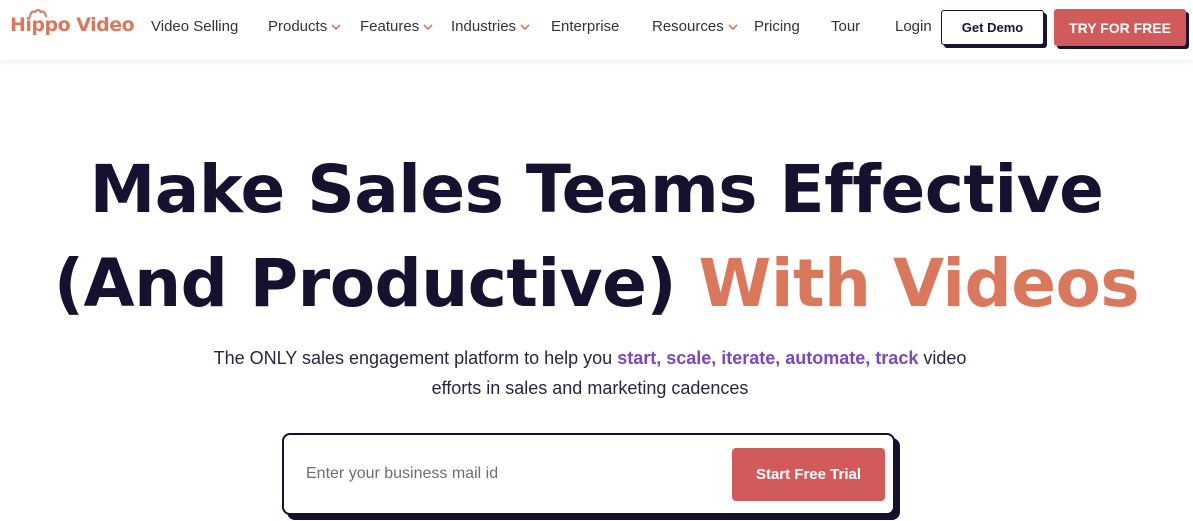  Describe the element at coordinates (365, 283) in the screenshot. I see `headline-line-2: (And Productive)` at that location.